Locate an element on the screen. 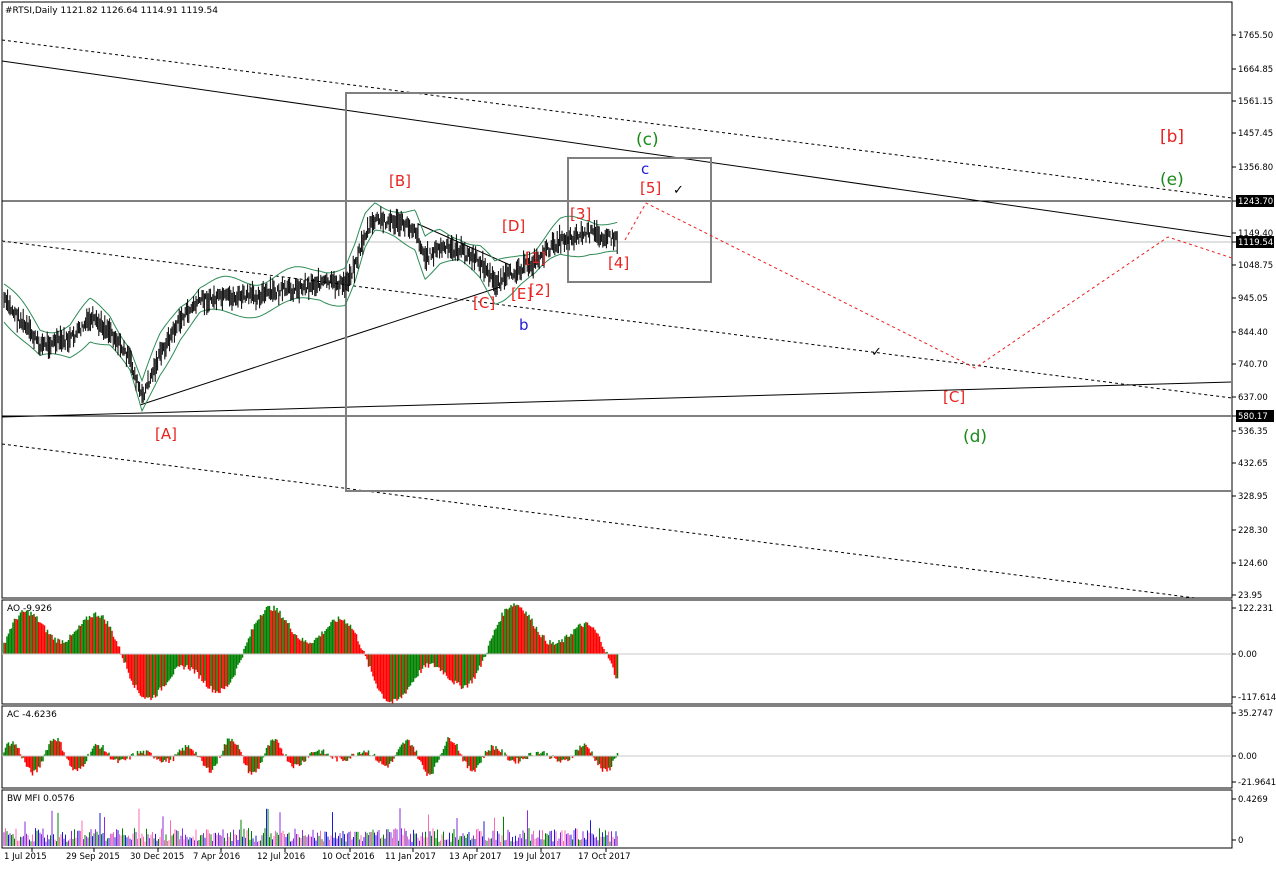  wave-label-3: [3] is located at coordinates (580, 214).